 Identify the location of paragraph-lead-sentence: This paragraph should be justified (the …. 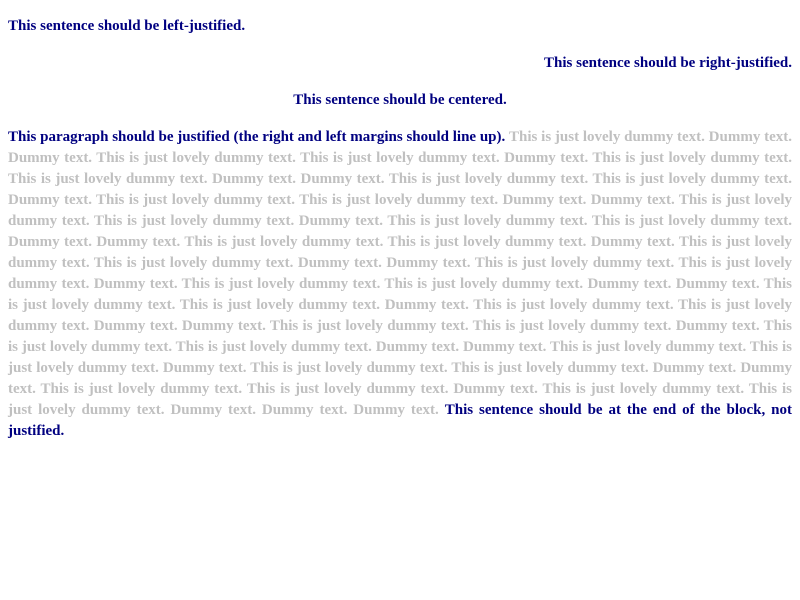
(257, 137).